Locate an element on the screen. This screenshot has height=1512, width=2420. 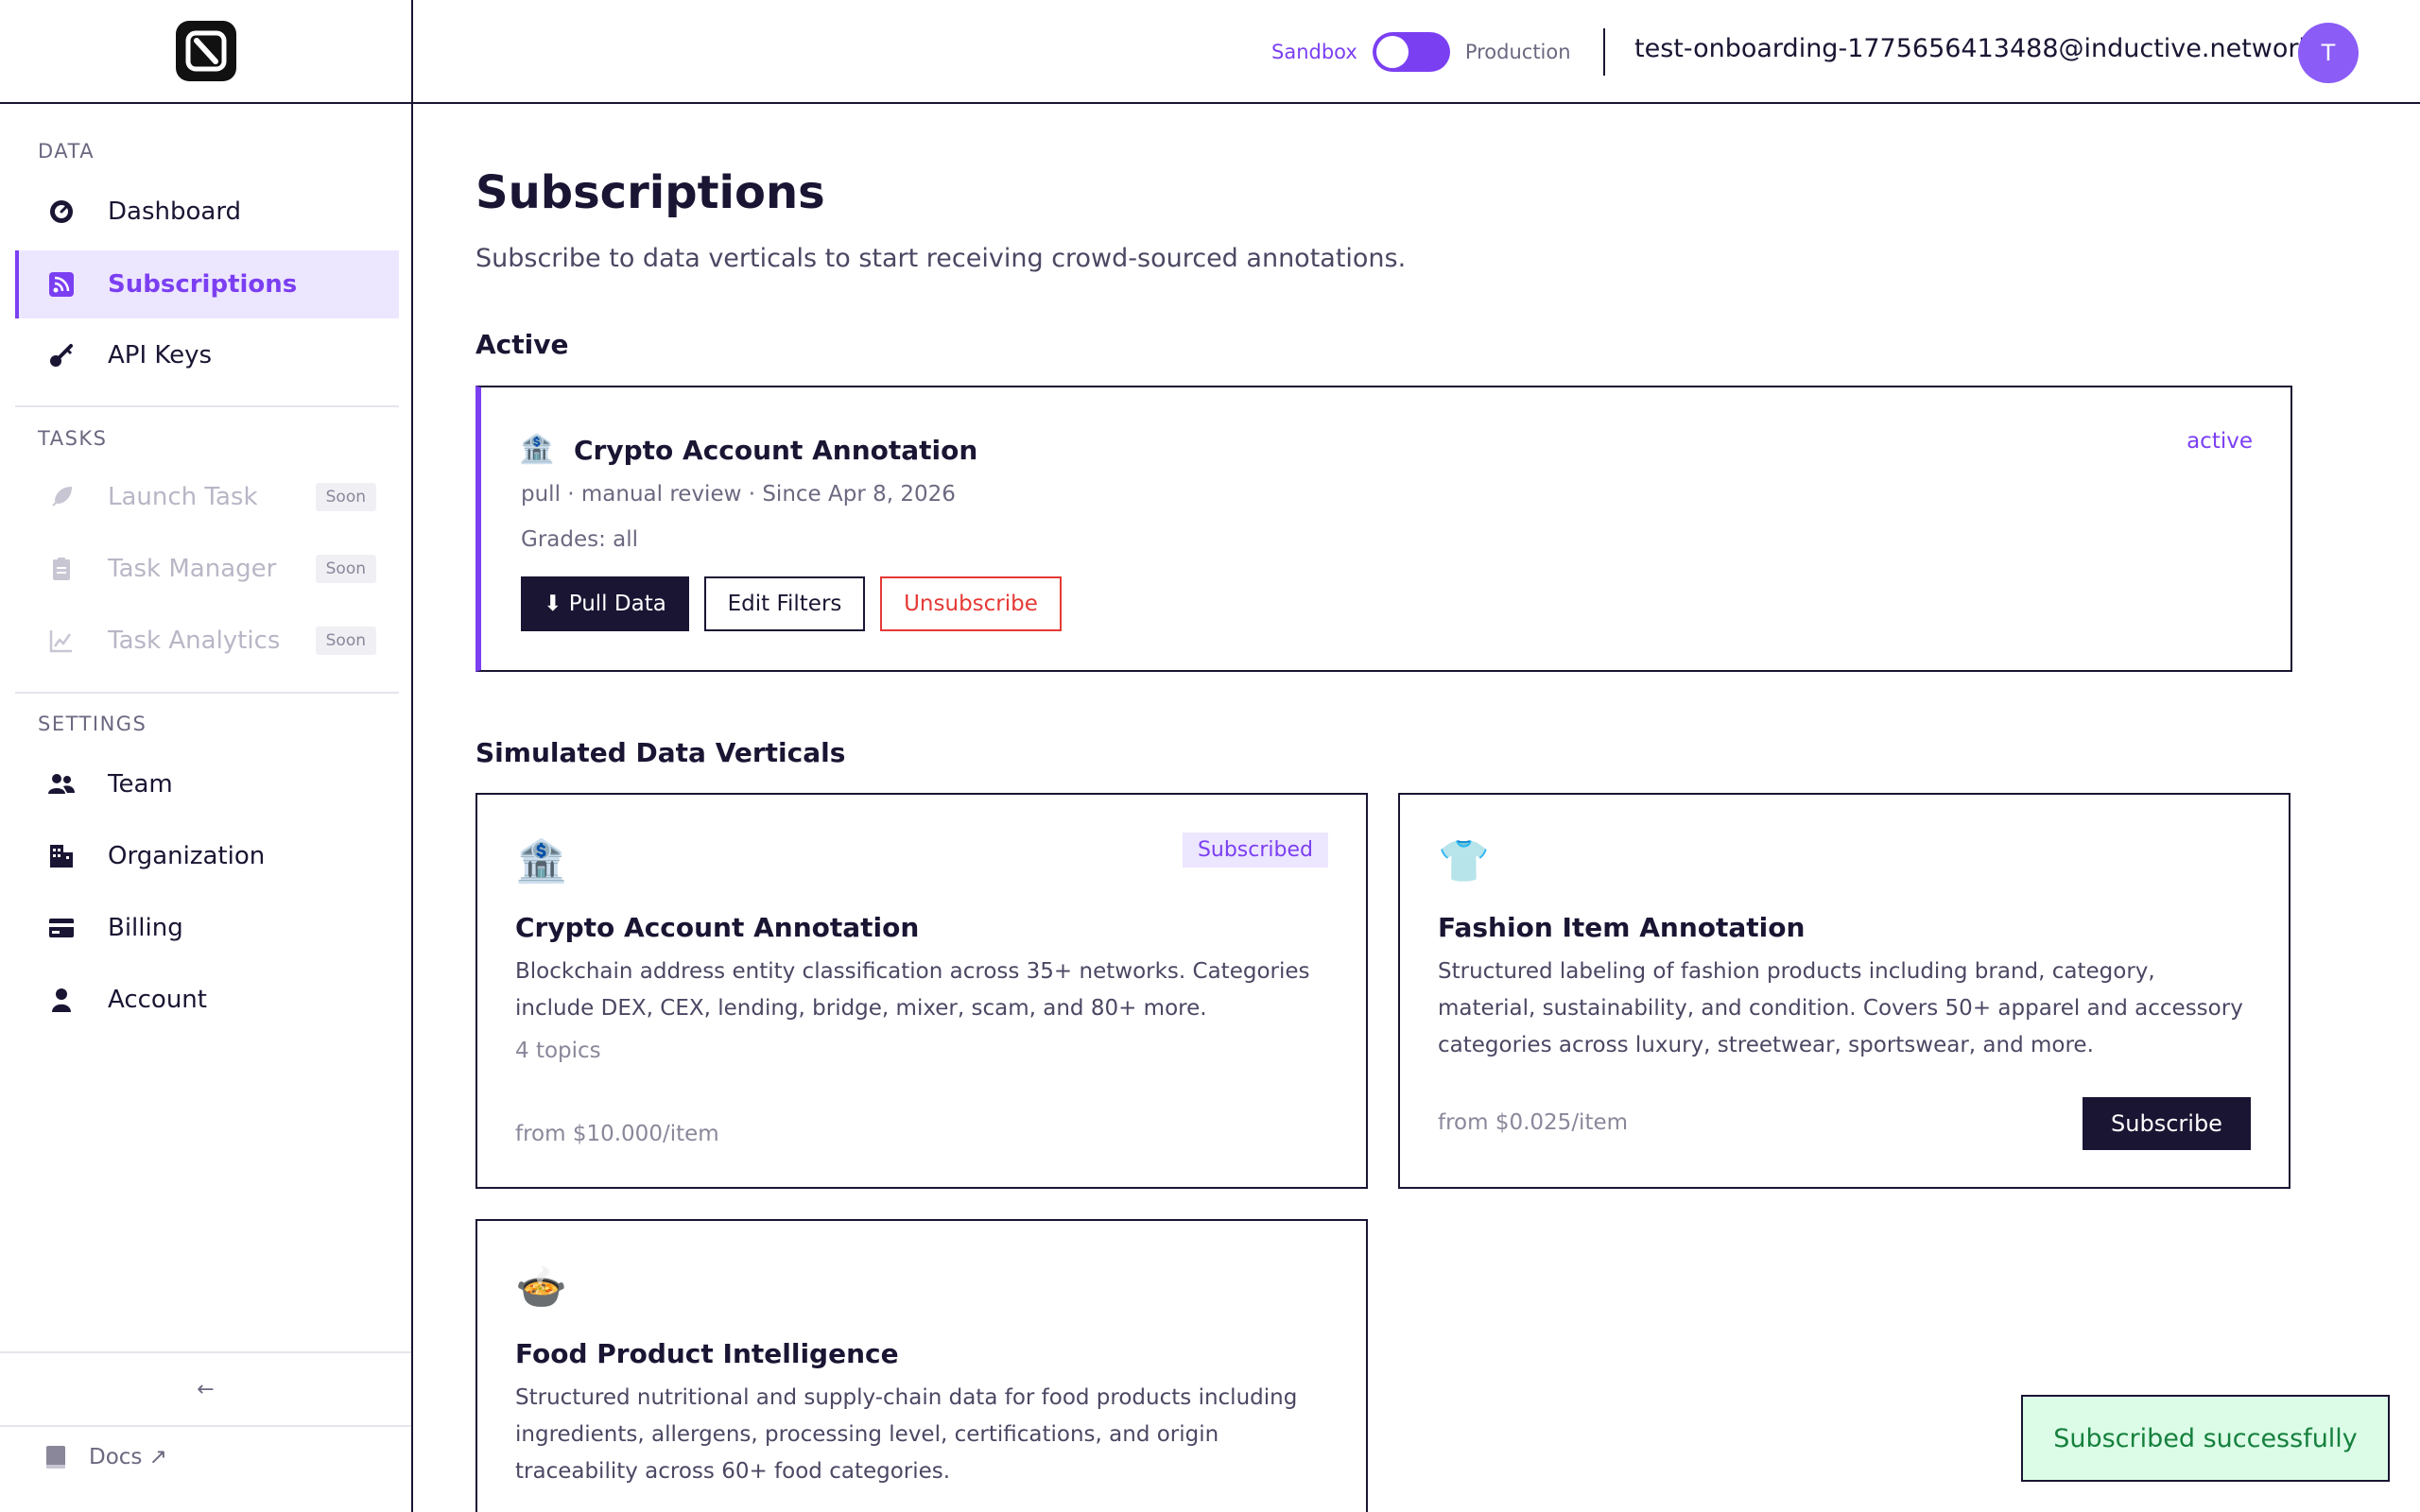
key-icon is located at coordinates (61, 355).